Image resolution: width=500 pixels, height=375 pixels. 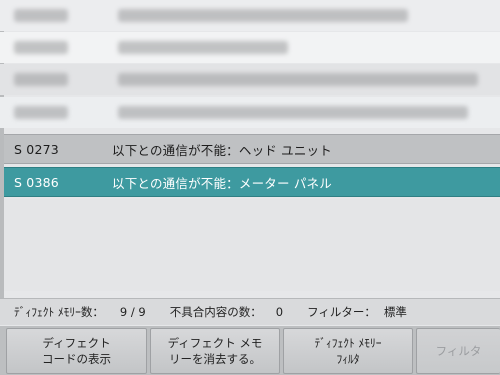 I want to click on button-label: ディフェクト メモ, so click(x=215, y=343).